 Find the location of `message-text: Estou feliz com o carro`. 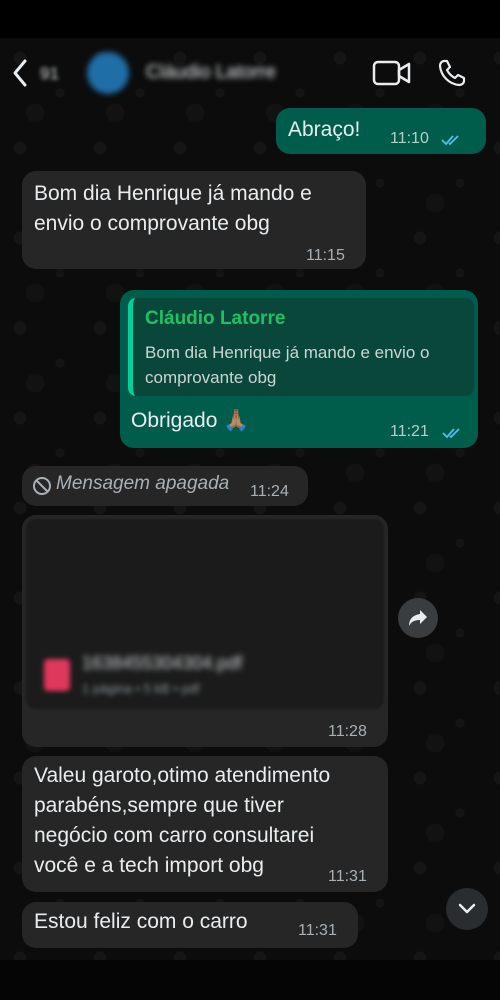

message-text: Estou feliz com o carro is located at coordinates (141, 921).